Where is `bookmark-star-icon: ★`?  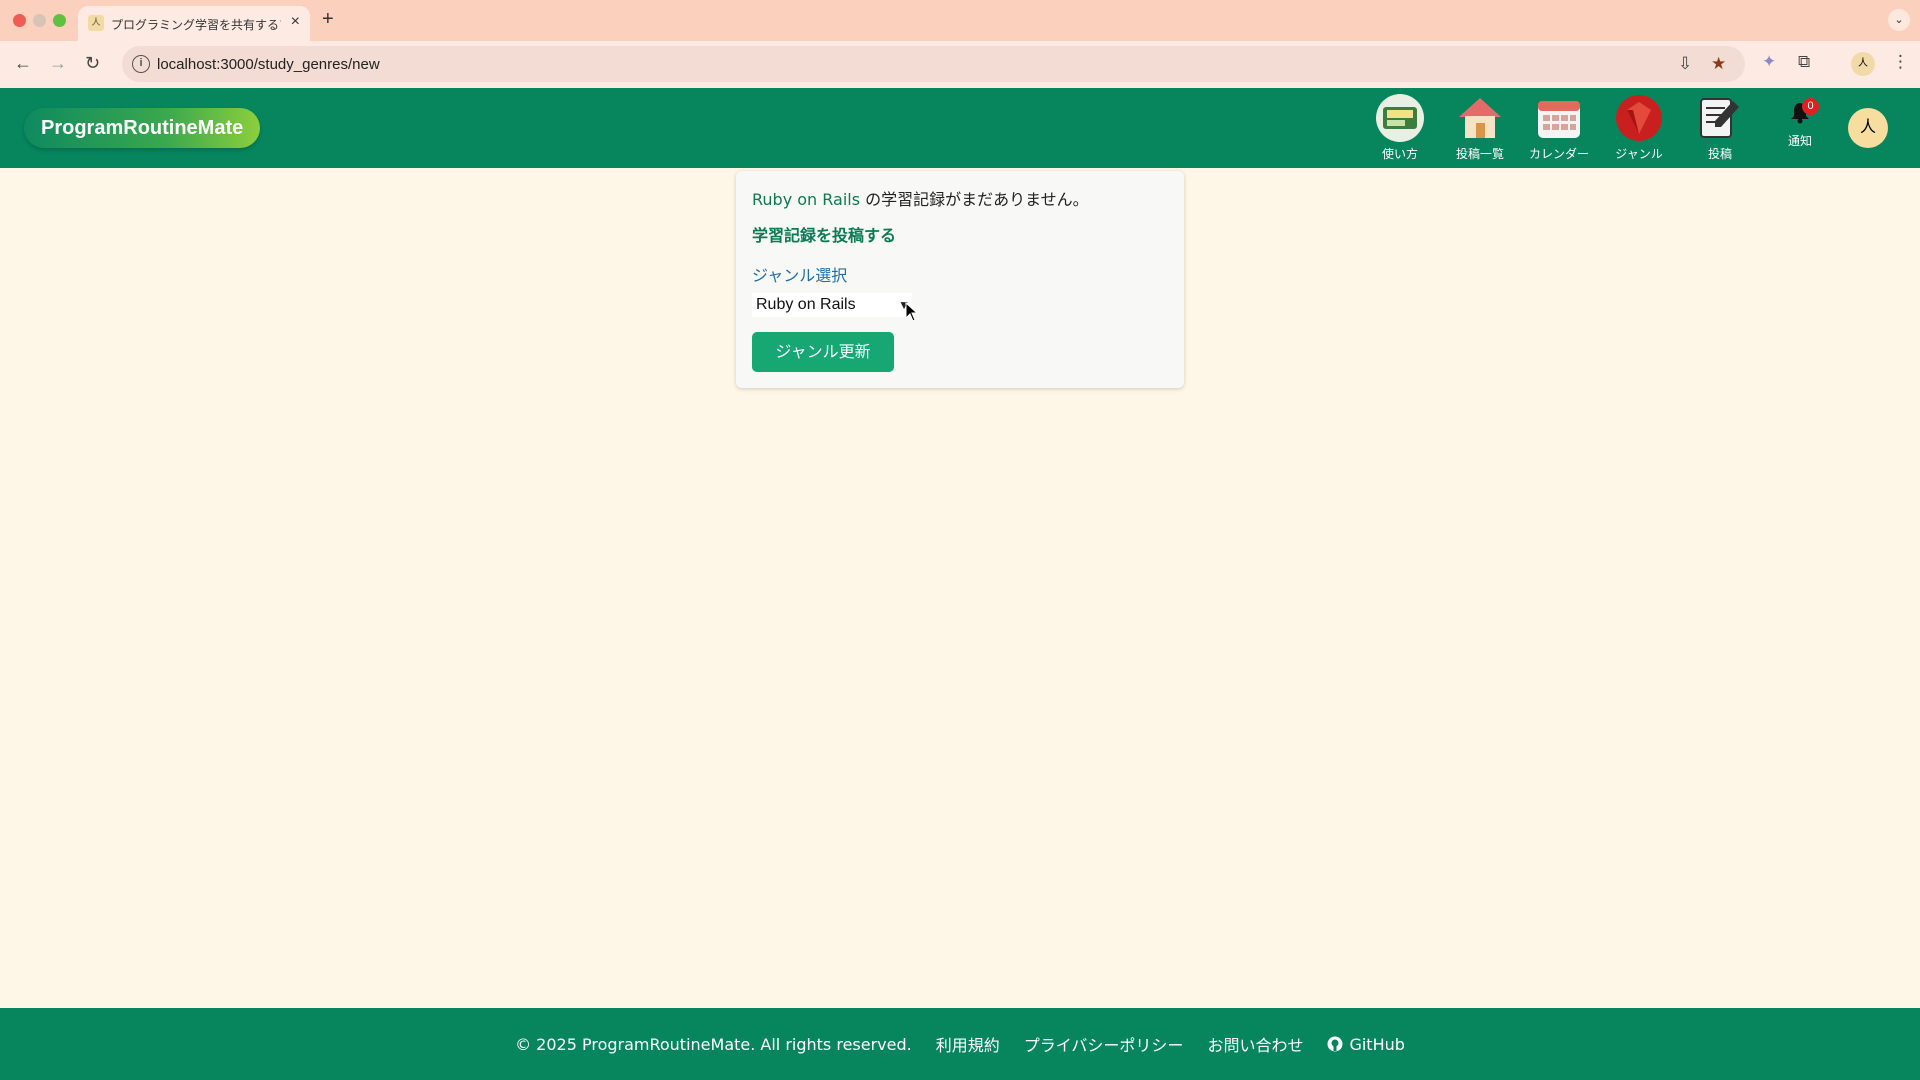 bookmark-star-icon: ★ is located at coordinates (1718, 64).